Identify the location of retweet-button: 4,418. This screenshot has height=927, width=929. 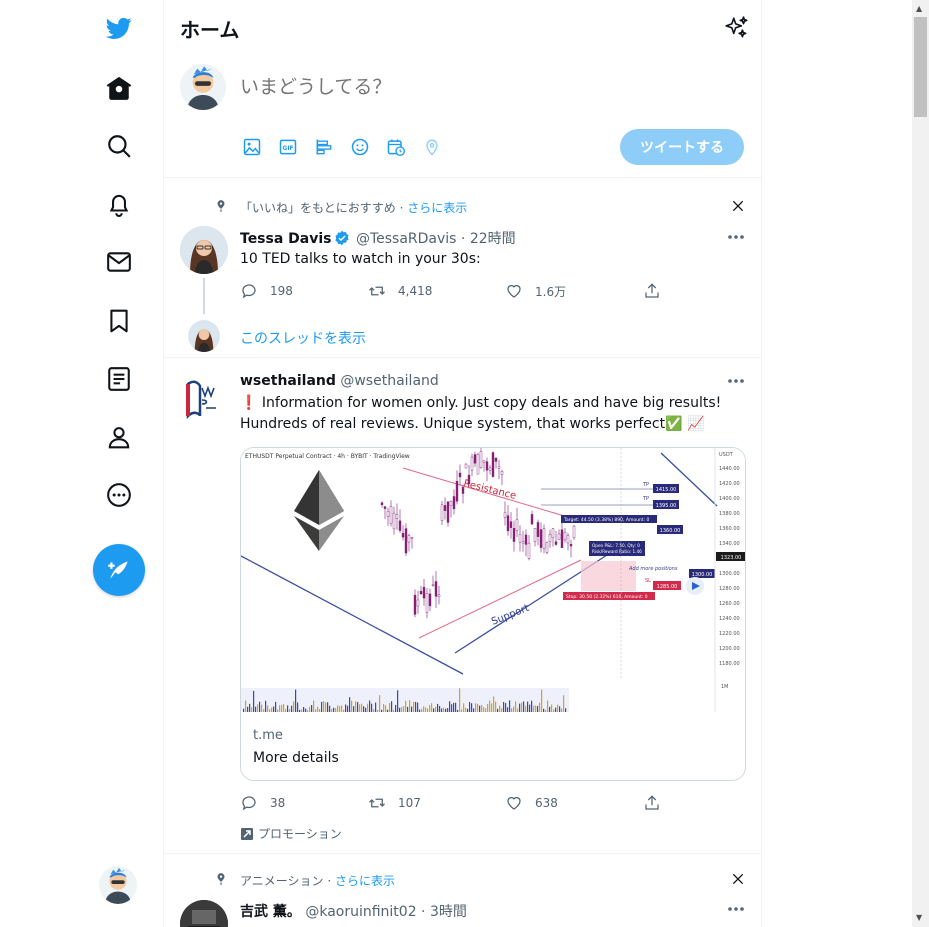
(400, 291).